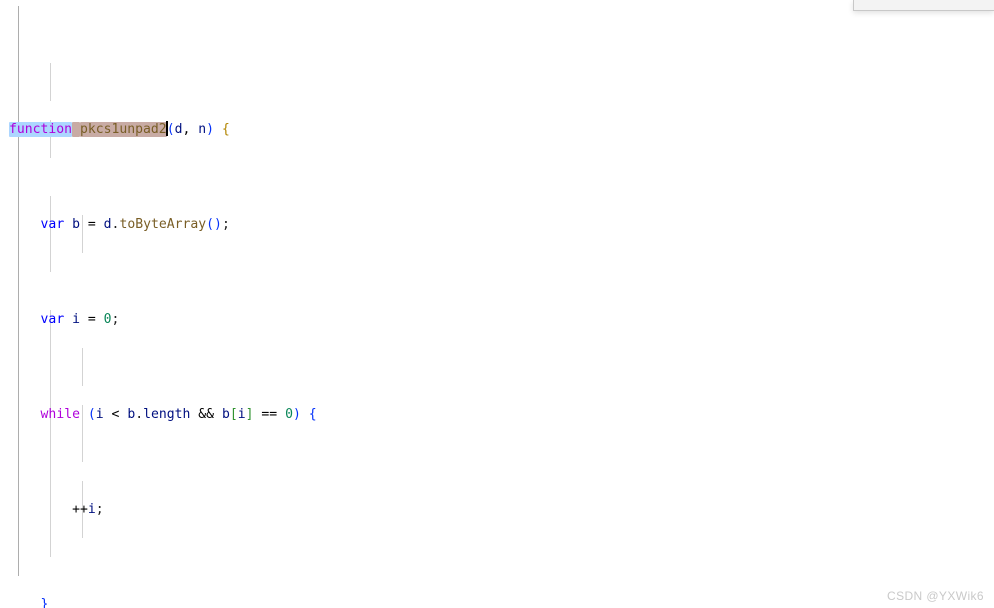  Describe the element at coordinates (170, 129) in the screenshot. I see `token-paren-open: (` at that location.